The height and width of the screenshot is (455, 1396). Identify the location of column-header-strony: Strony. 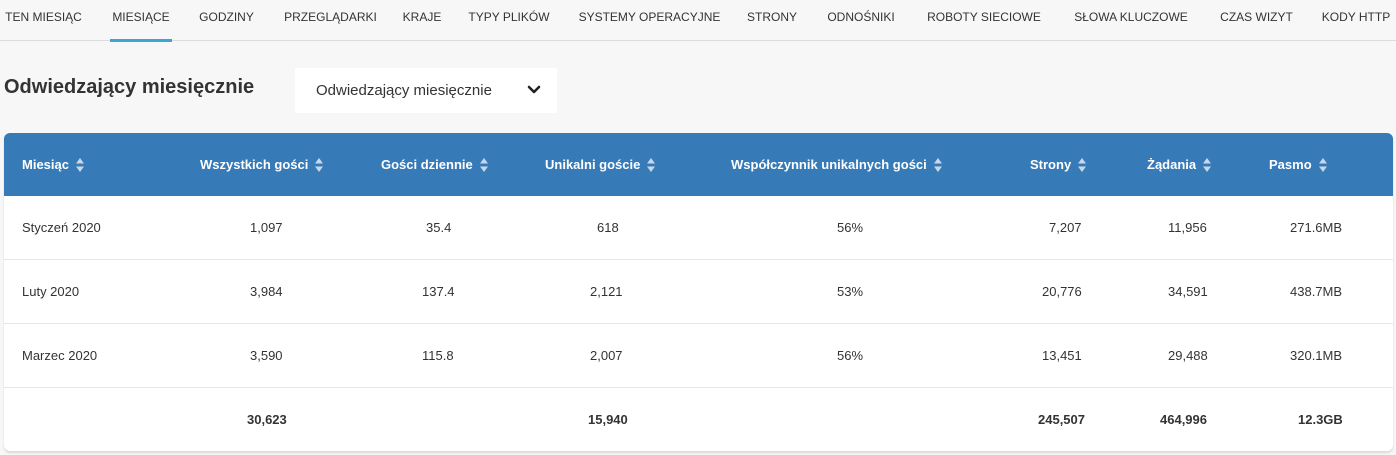
(1058, 164).